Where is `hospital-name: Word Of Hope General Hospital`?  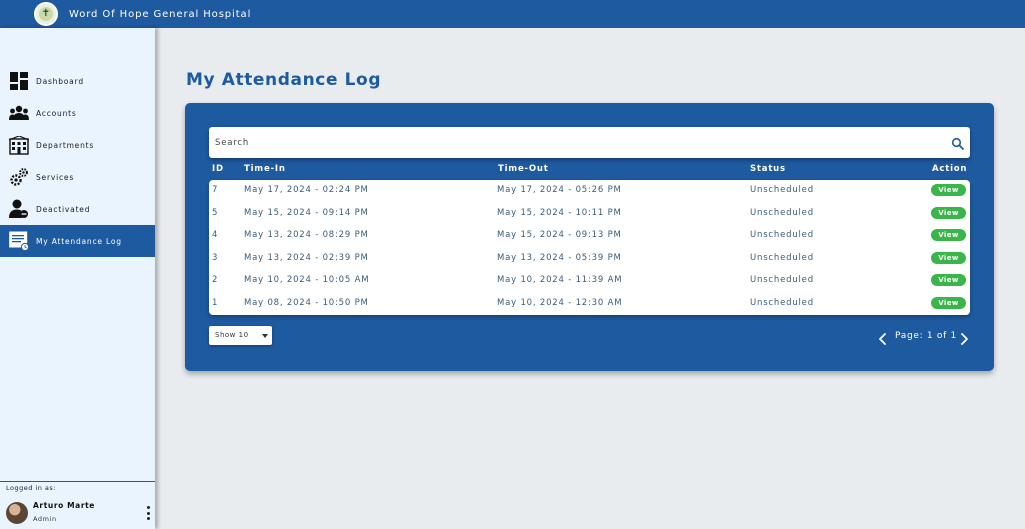 hospital-name: Word Of Hope General Hospital is located at coordinates (160, 14).